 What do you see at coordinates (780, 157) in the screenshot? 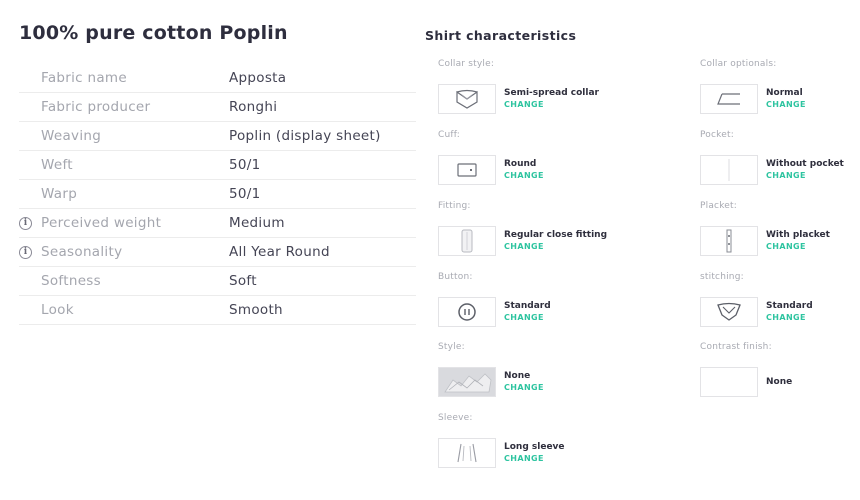
I see `option-pocket: Pocket: Without pocket CHANGE` at bounding box center [780, 157].